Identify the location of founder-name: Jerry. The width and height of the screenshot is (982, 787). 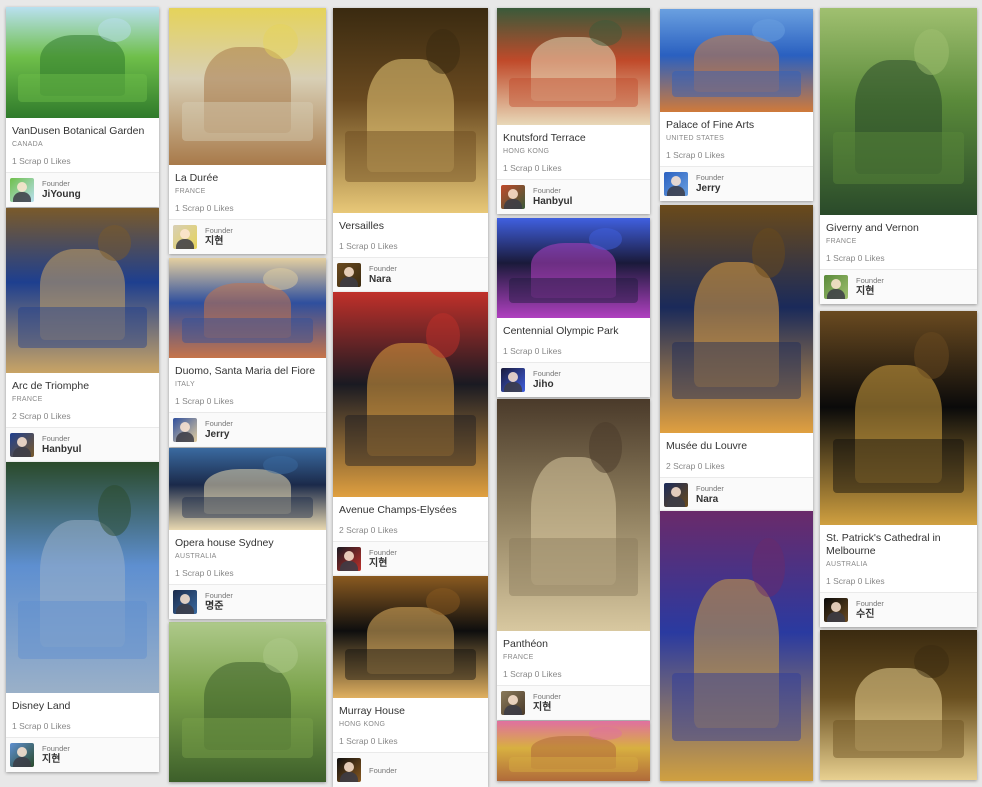
(710, 188).